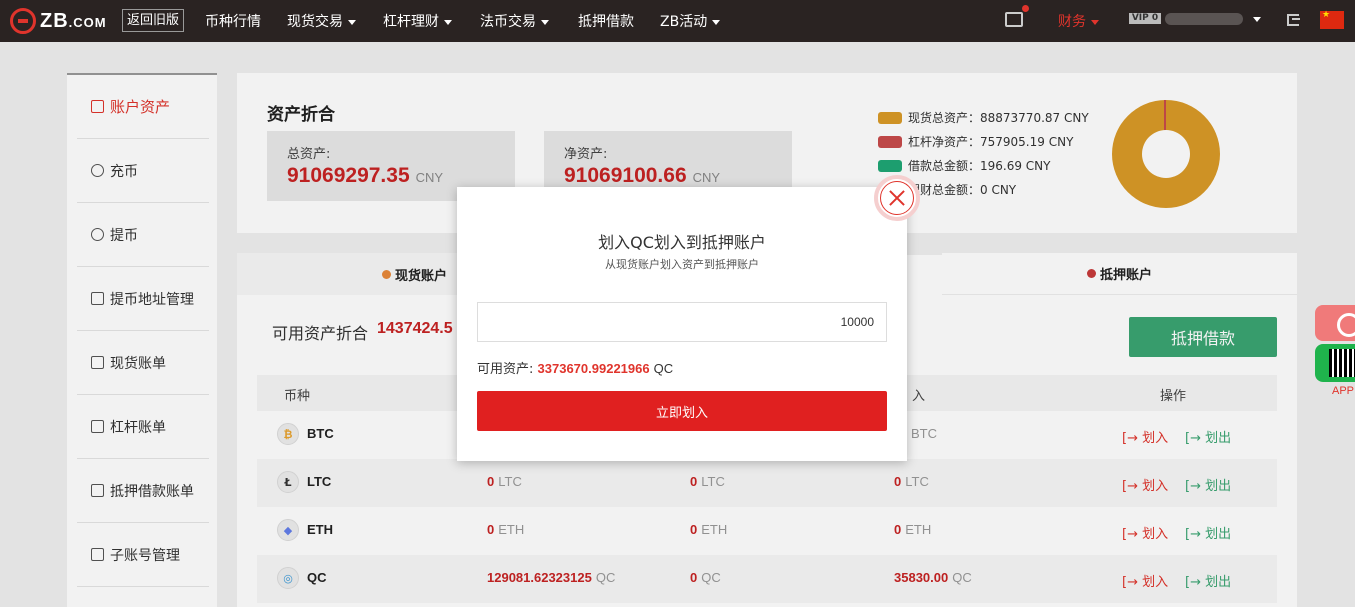 This screenshot has height=607, width=1355. What do you see at coordinates (1072, 22) in the screenshot?
I see `nav-finance-label: 财务` at bounding box center [1072, 22].